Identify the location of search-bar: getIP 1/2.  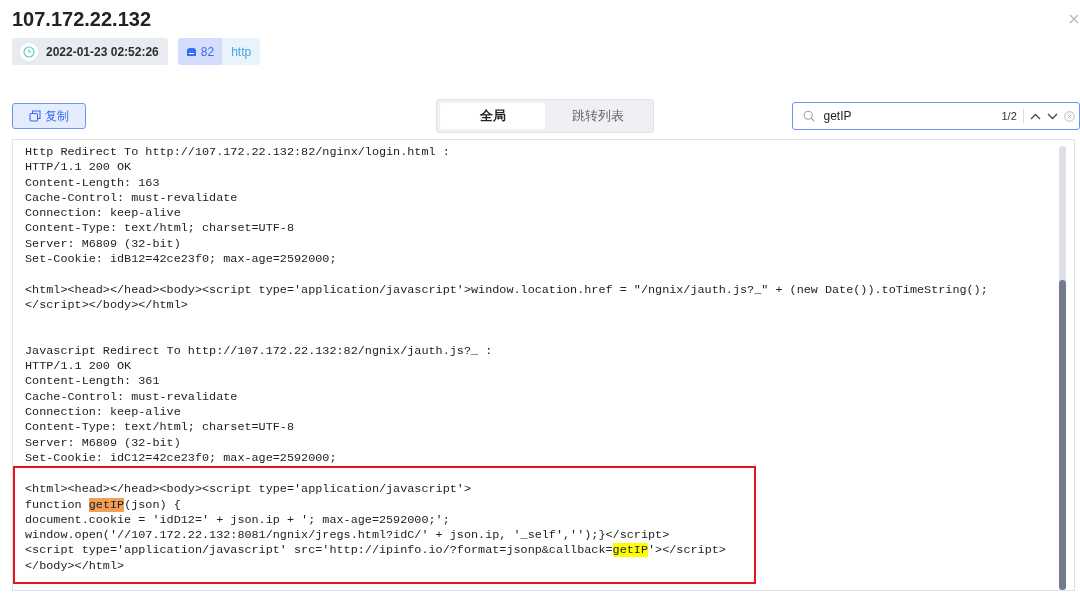
(936, 116).